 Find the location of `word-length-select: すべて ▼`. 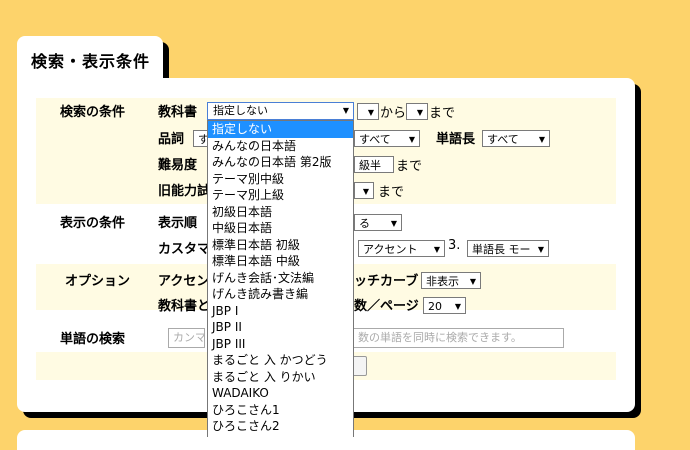

word-length-select: すべて ▼ is located at coordinates (516, 138).